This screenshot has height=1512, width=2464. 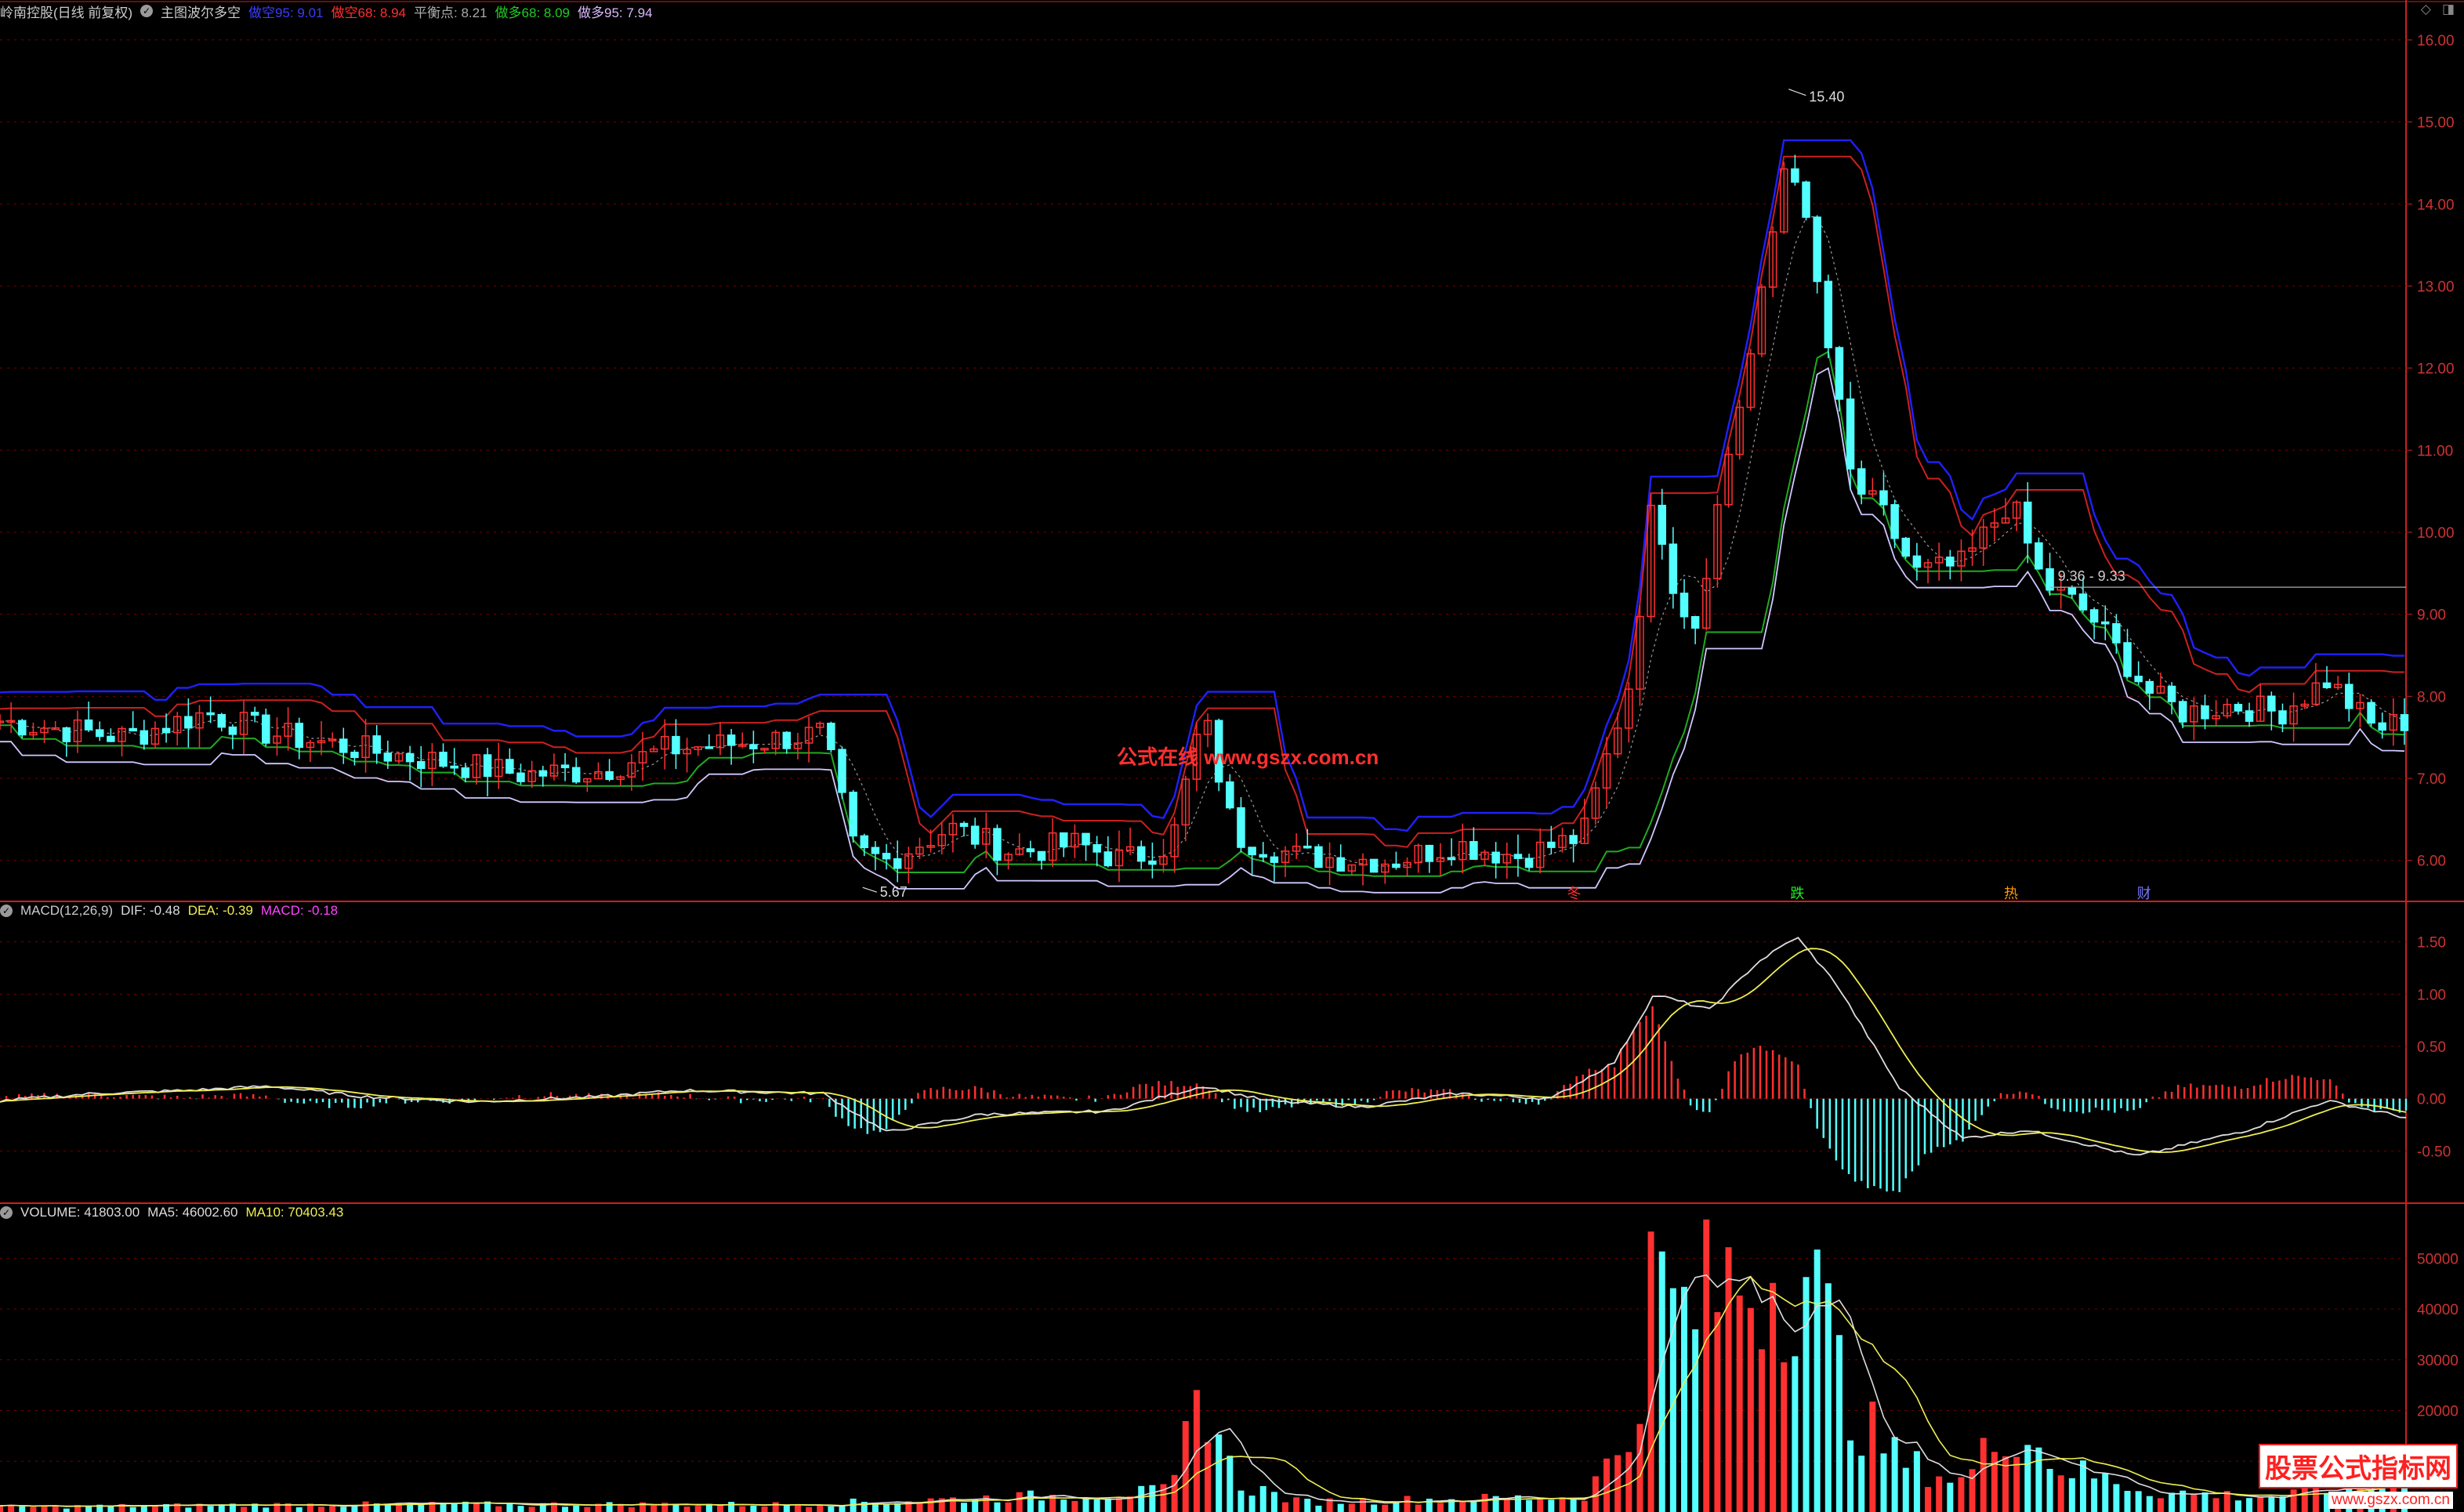 What do you see at coordinates (6, 911) in the screenshot?
I see `macd-toggle-icon: ✓` at bounding box center [6, 911].